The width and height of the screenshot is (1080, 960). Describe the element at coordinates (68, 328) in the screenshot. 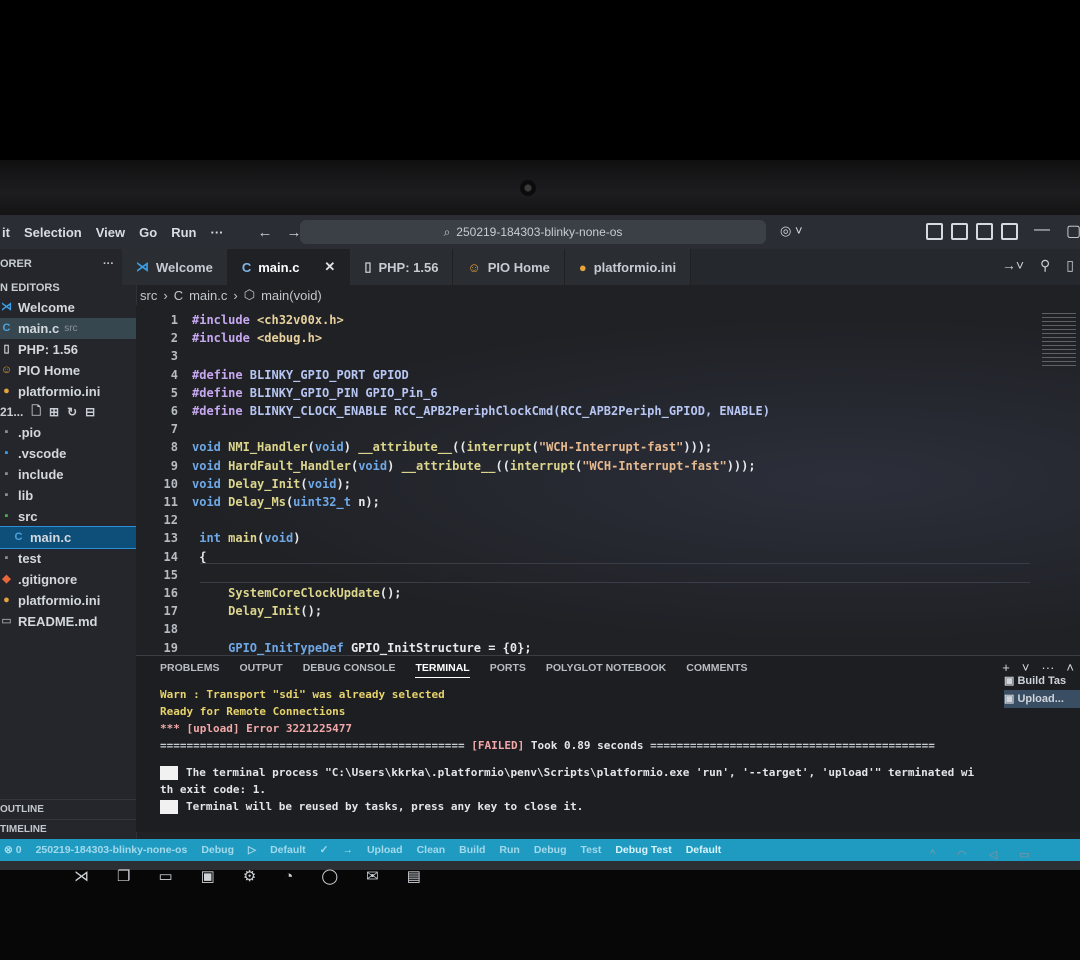

I see `open-editor-main-c: Cmain.c src` at that location.